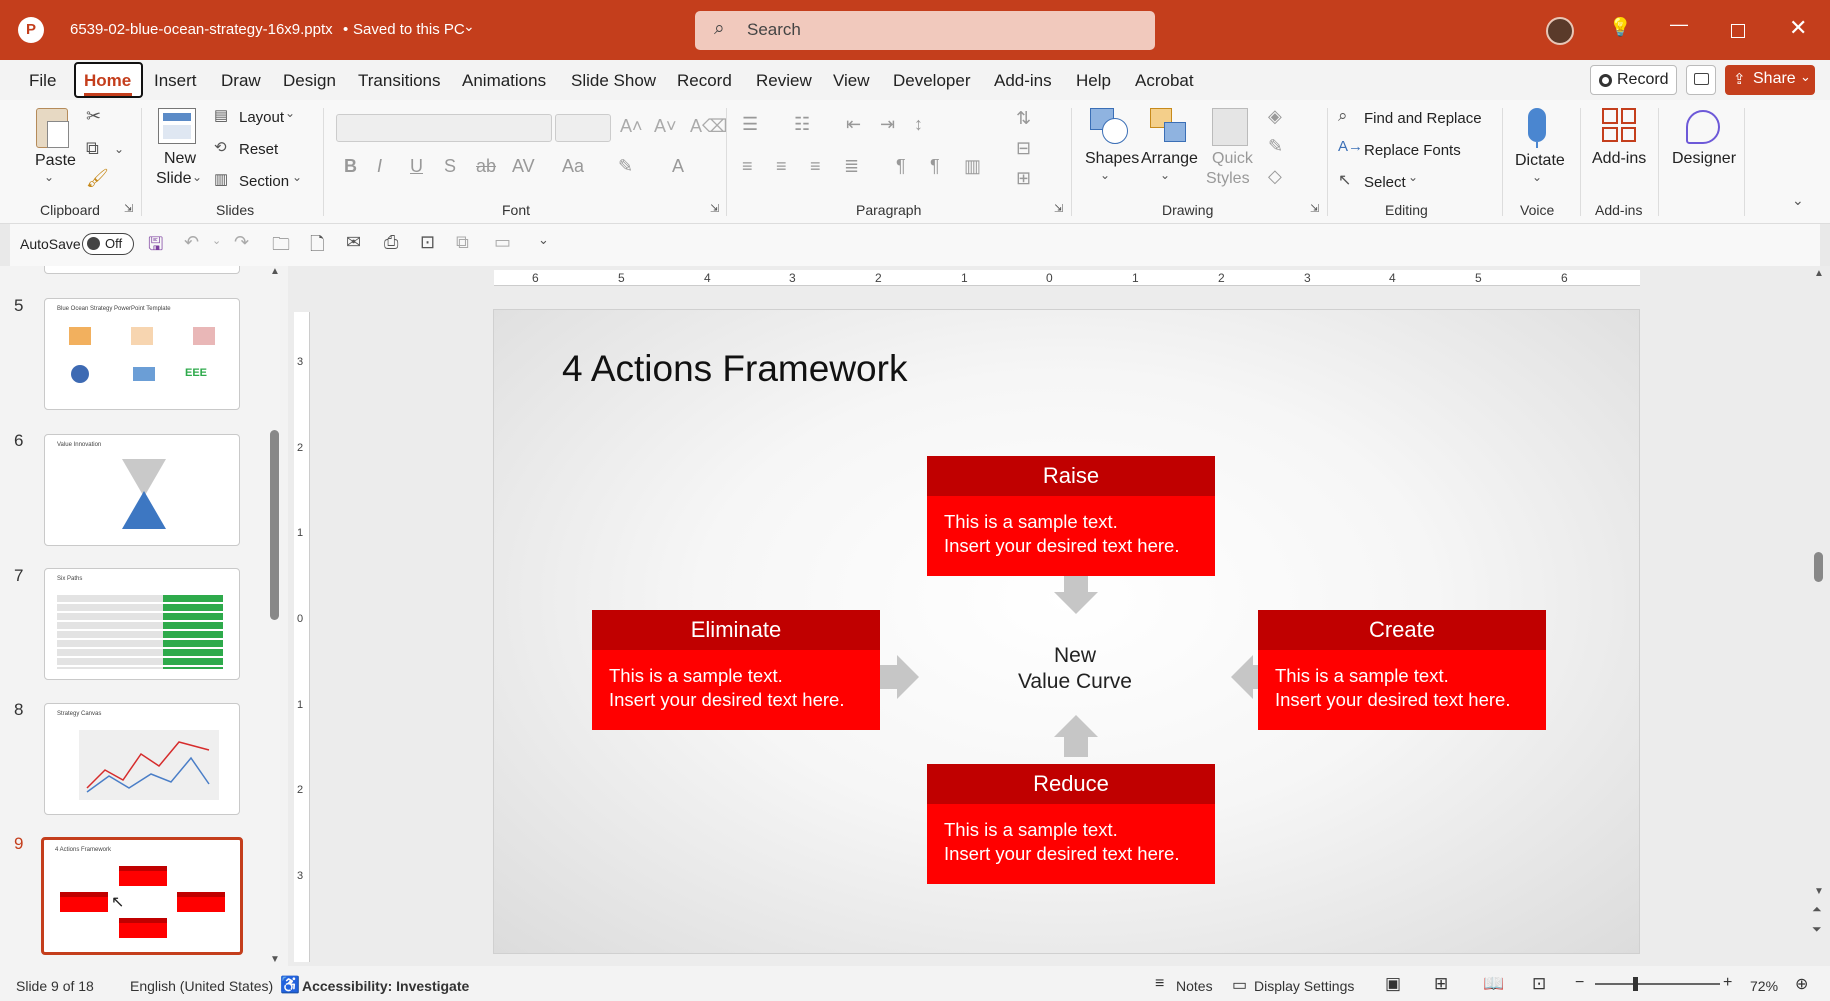  I want to click on dictate-button: Dictate, so click(1540, 161).